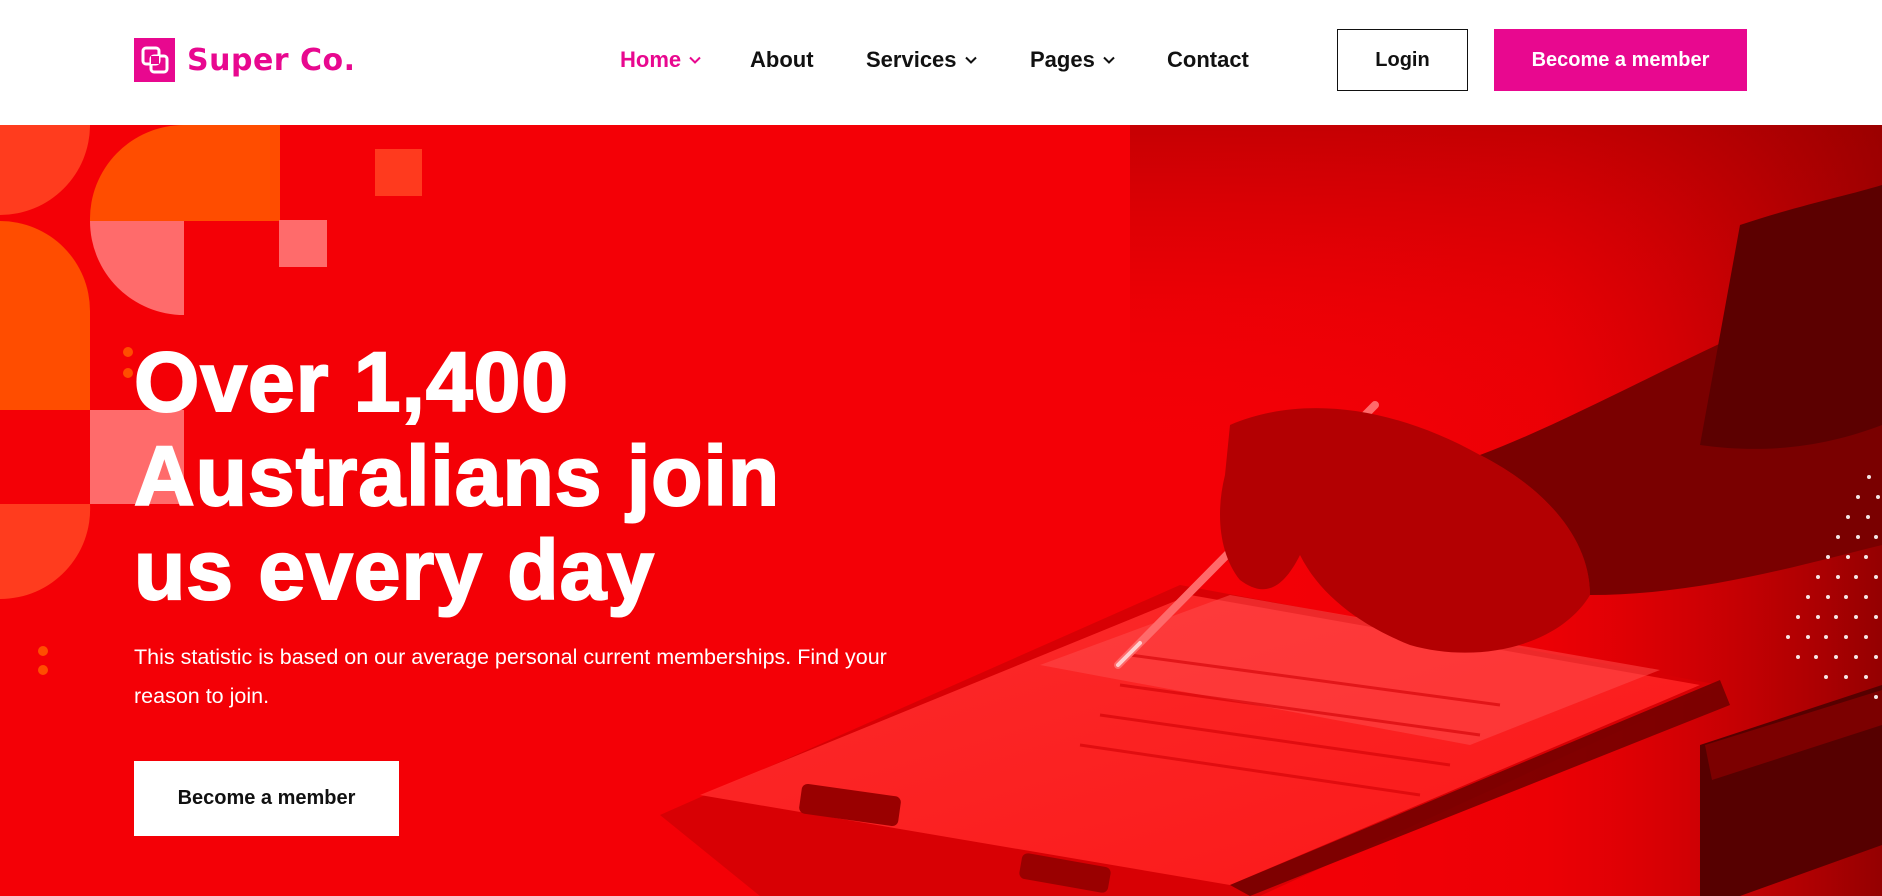 This screenshot has width=1882, height=896. I want to click on hero-become-member-button: Become a member, so click(266, 798).